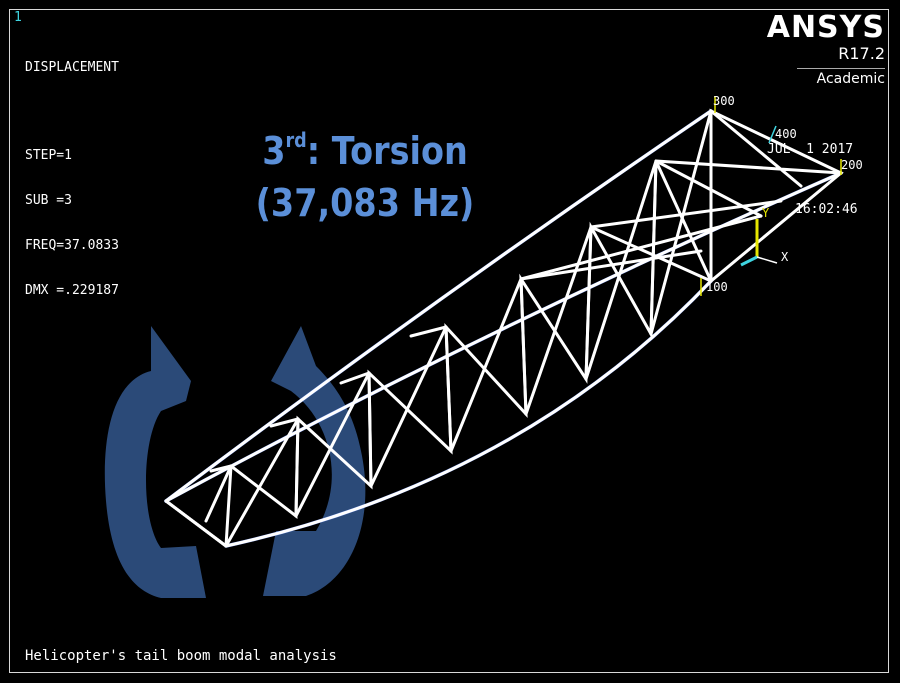  What do you see at coordinates (48, 200) in the screenshot?
I see `substep-value: SUB =3` at bounding box center [48, 200].